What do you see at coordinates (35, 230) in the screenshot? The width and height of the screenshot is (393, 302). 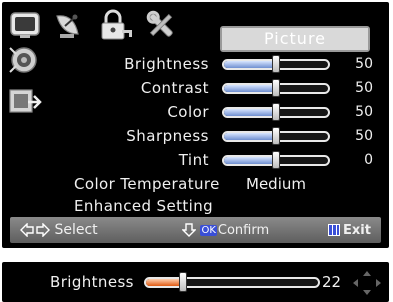 I see `left-right-arrows-icon` at bounding box center [35, 230].